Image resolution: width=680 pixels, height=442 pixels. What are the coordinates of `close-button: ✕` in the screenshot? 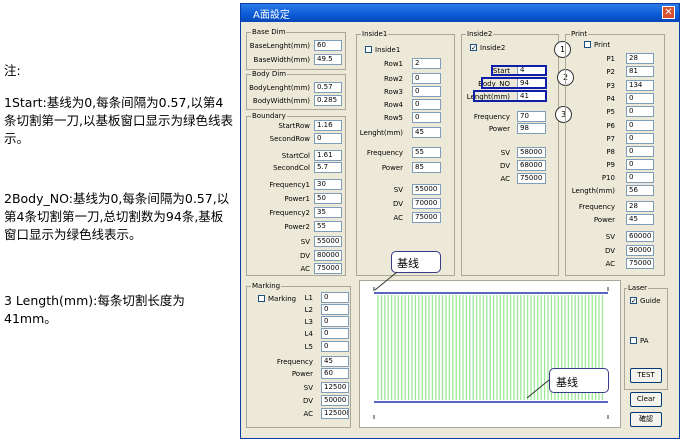 It's located at (668, 12).